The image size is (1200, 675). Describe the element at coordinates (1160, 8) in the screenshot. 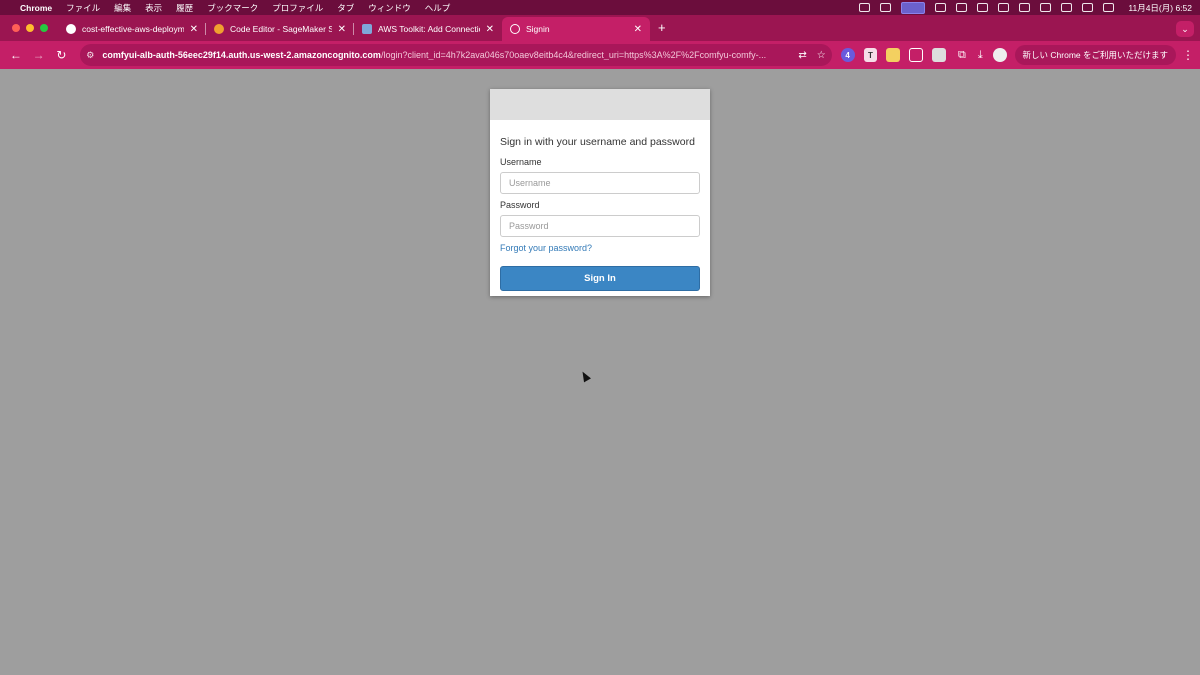

I see `menubar-clock: 11月4日(月) 6:52` at that location.